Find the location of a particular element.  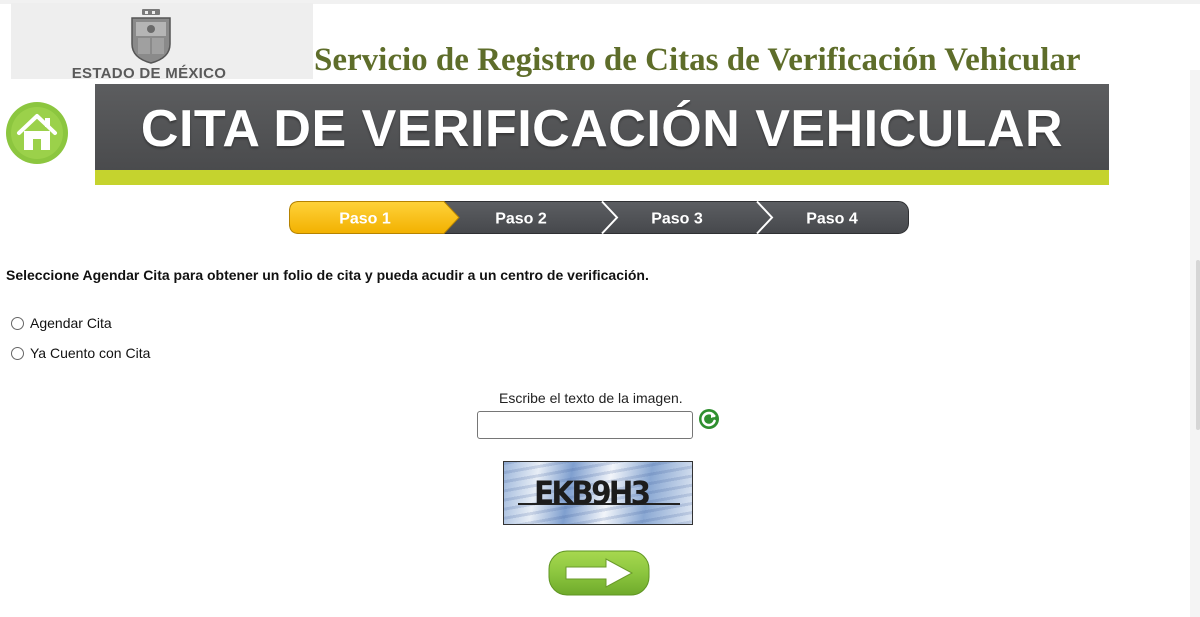

step-progress: Paso 1 Paso 2 Paso 3 Paso 4 is located at coordinates (599, 217).